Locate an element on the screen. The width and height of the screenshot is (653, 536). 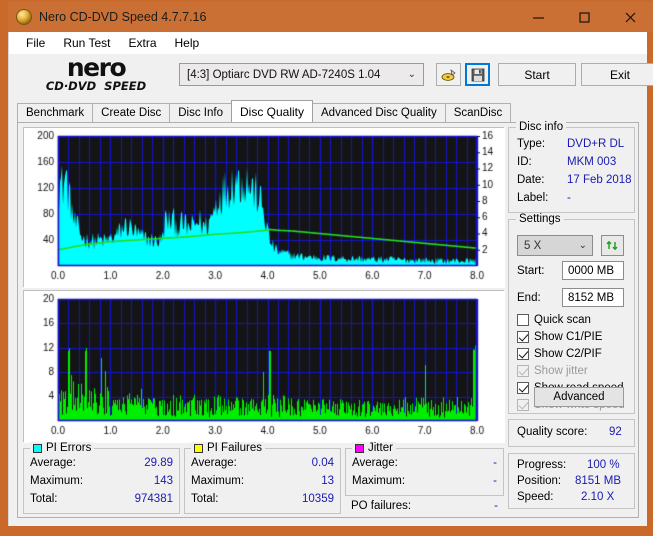
exit-button: Exit is located at coordinates (617, 74).